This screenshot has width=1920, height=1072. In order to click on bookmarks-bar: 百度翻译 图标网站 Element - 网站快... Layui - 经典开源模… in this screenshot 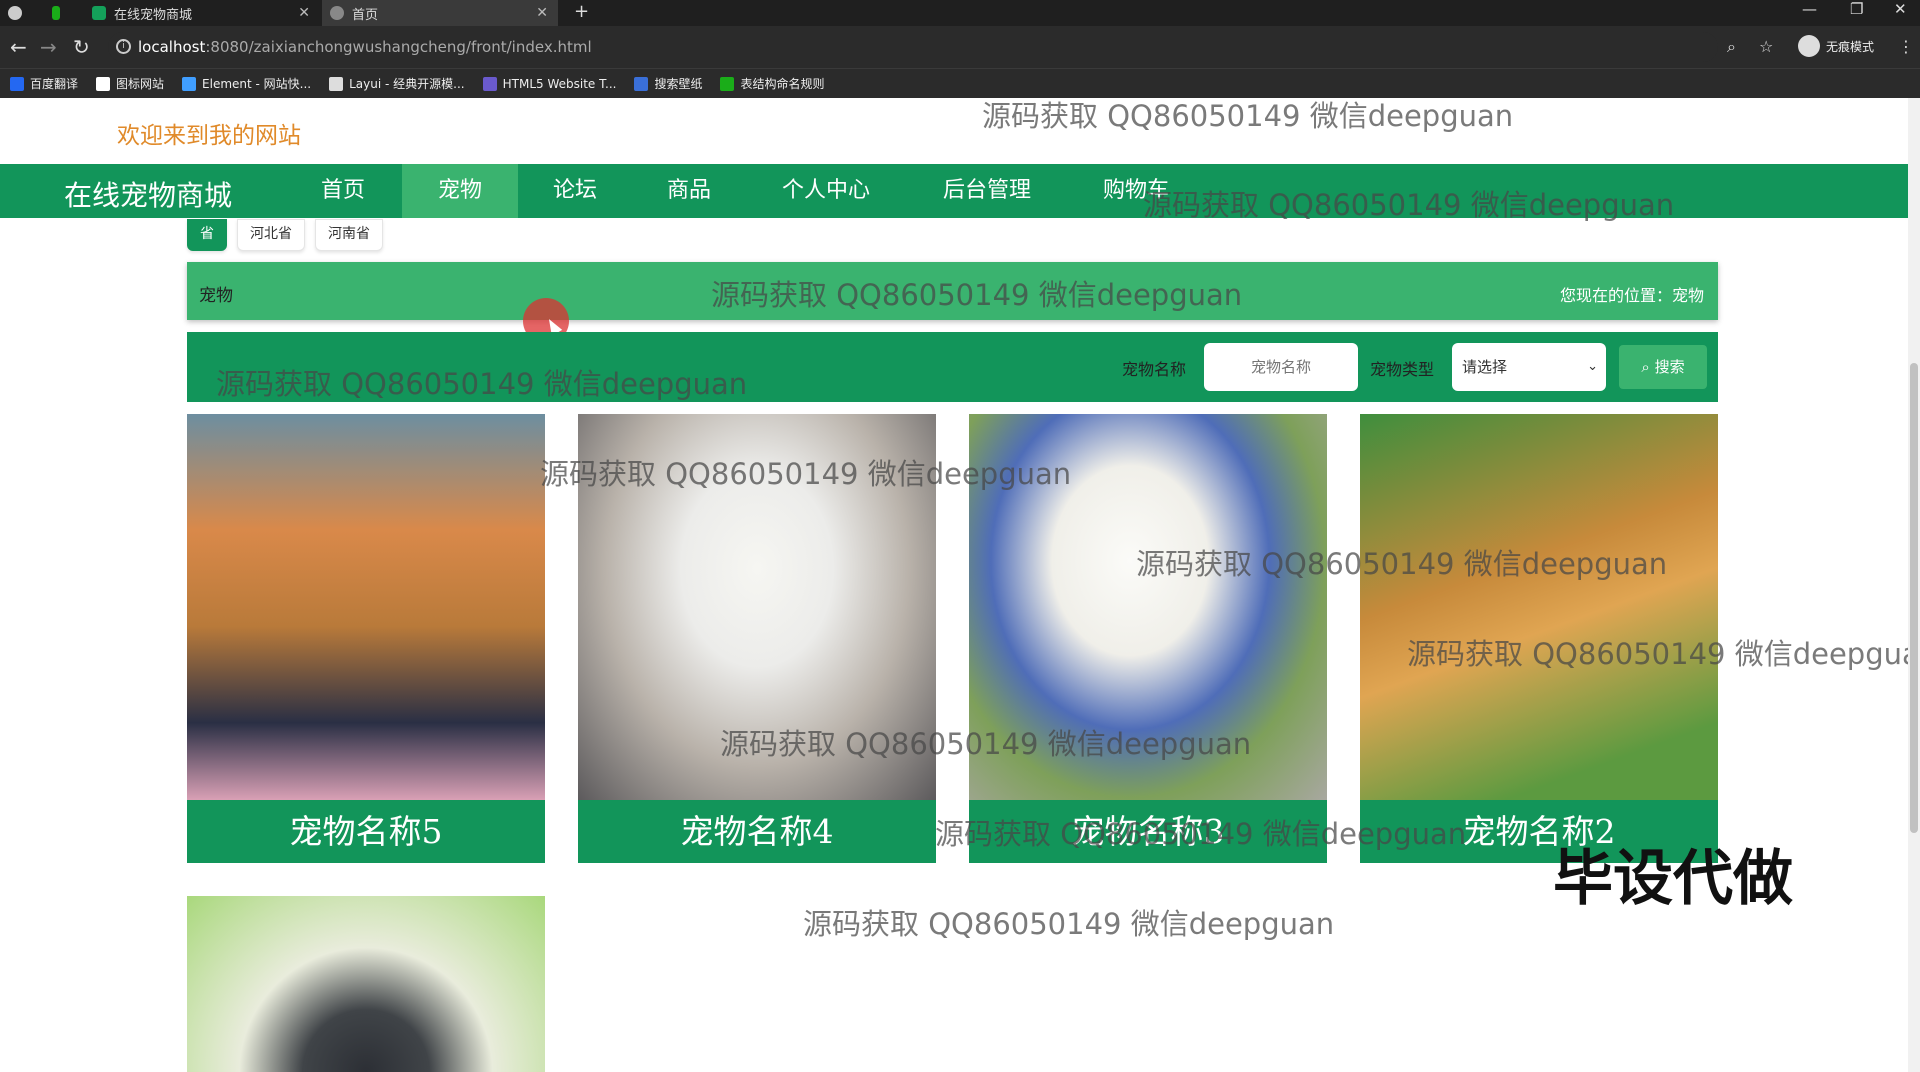, I will do `click(960, 83)`.